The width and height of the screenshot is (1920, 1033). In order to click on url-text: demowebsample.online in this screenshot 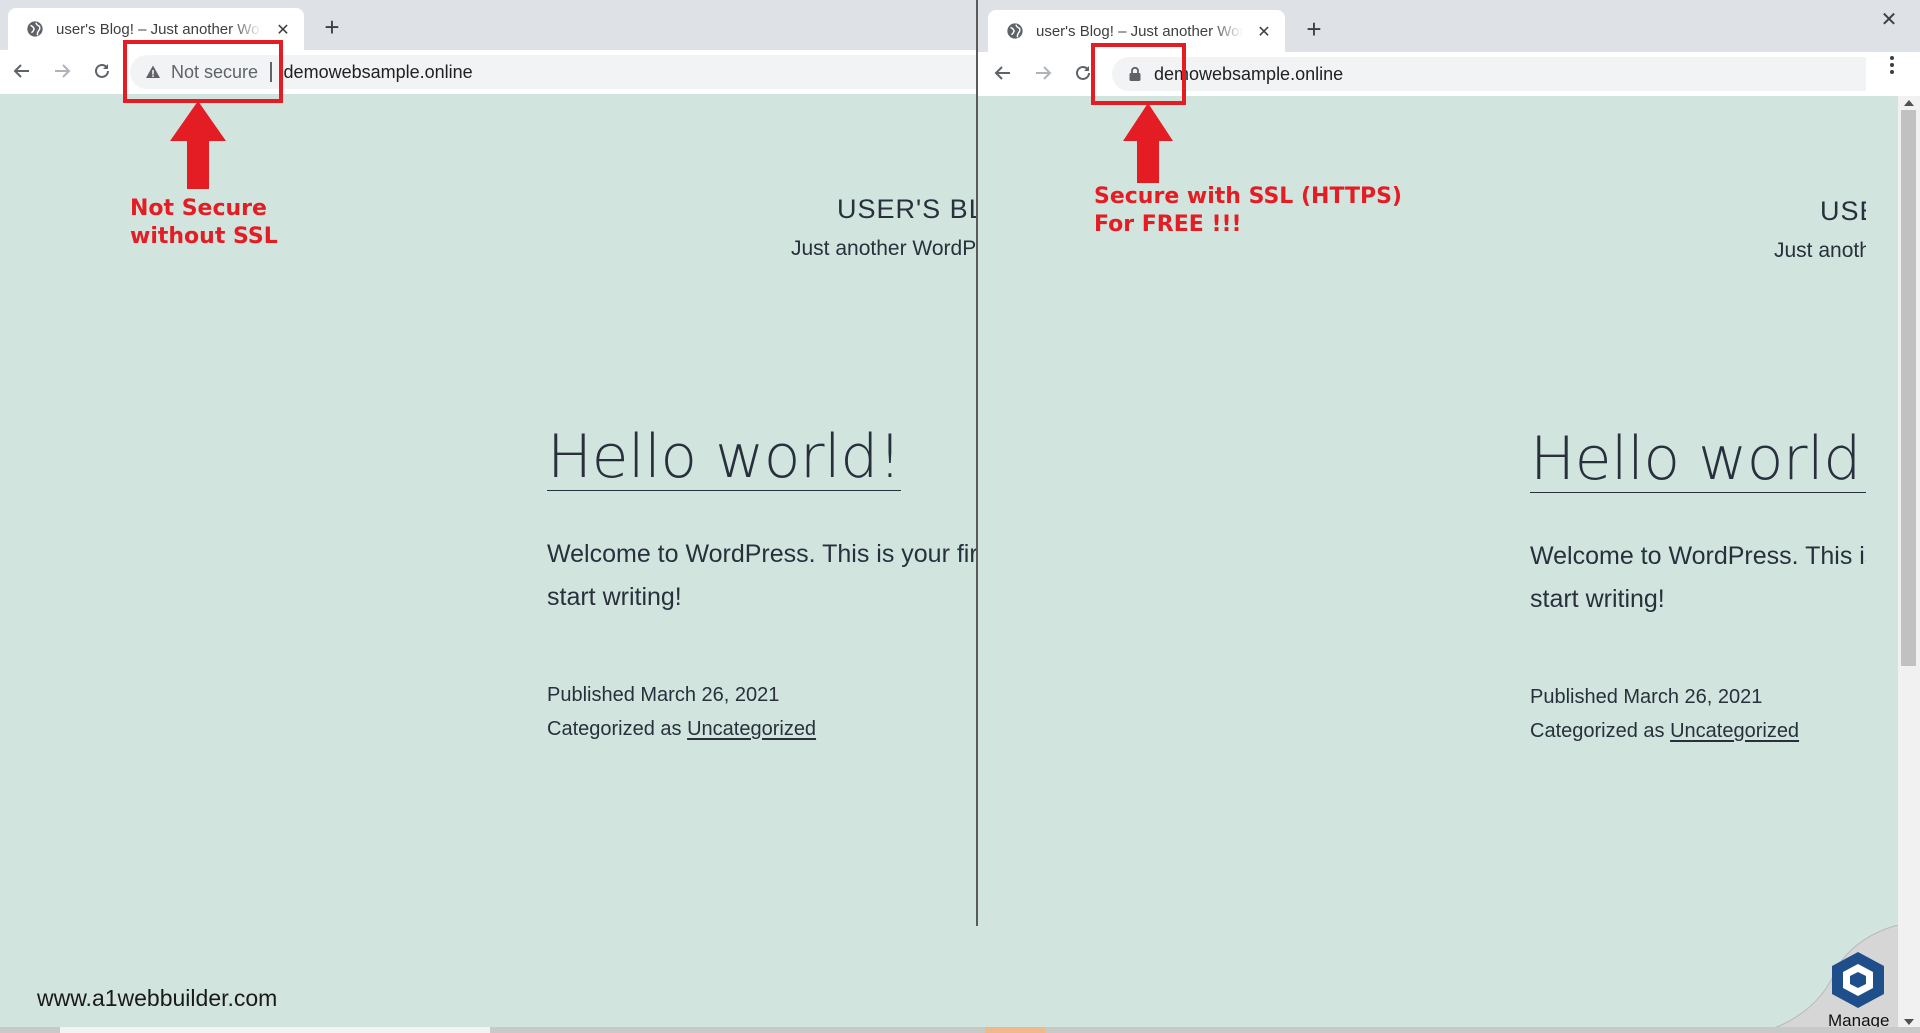, I will do `click(378, 72)`.